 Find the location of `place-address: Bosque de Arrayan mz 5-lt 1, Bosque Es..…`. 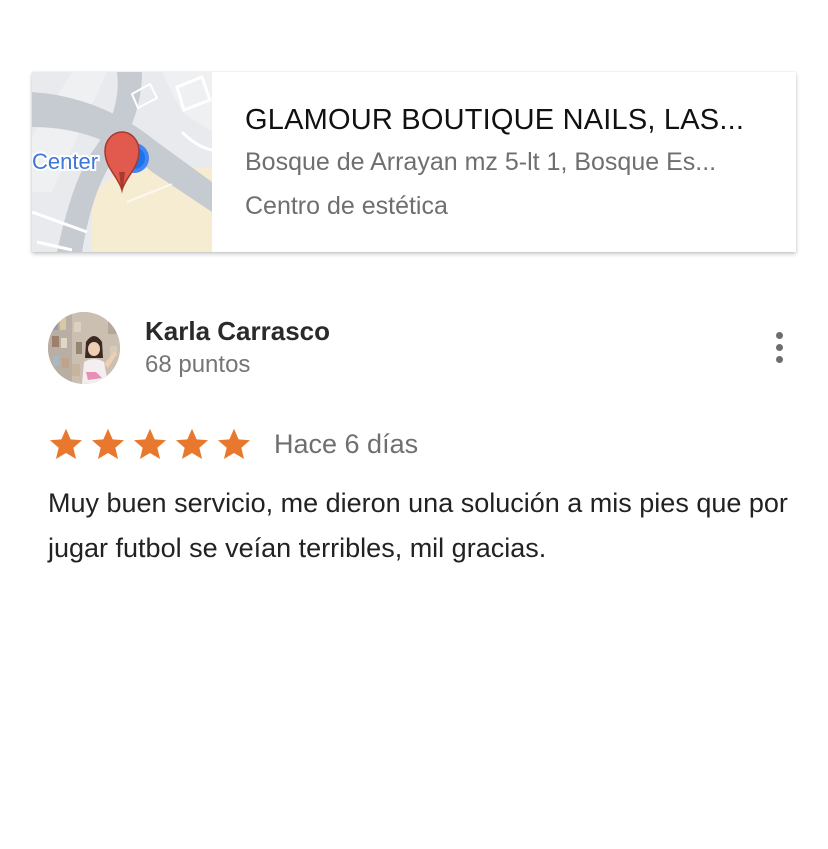

place-address: Bosque de Arrayan mz 5-lt 1, Bosque Es..… is located at coordinates (481, 162).